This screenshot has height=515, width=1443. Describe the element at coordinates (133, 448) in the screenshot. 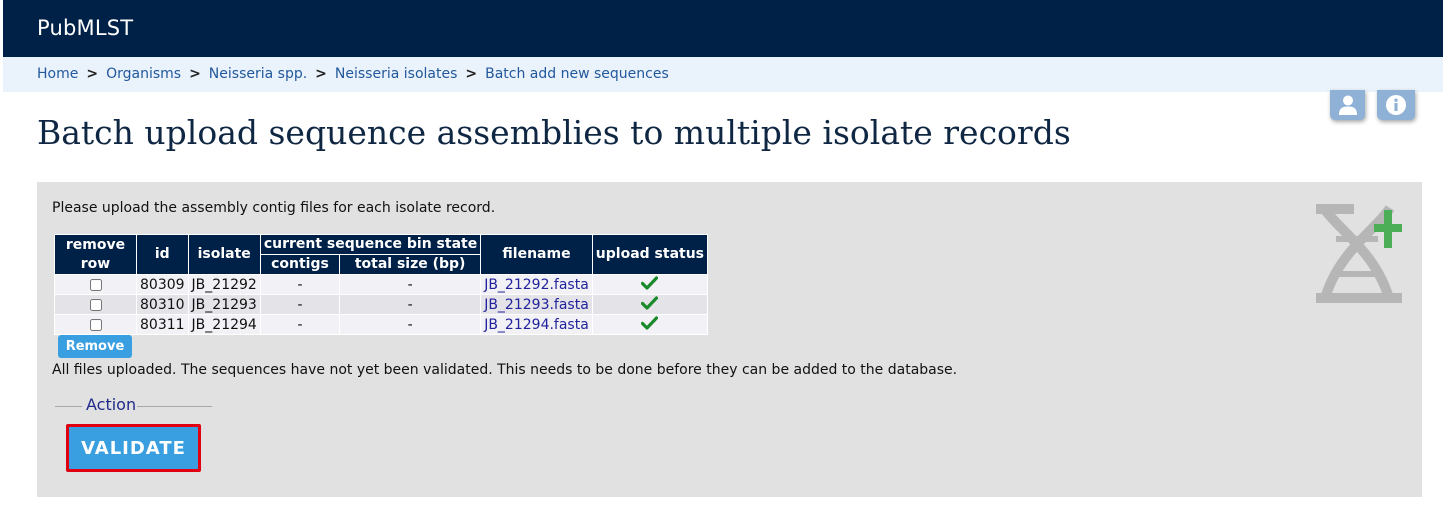

I see `validate-button: VALIDATE` at that location.